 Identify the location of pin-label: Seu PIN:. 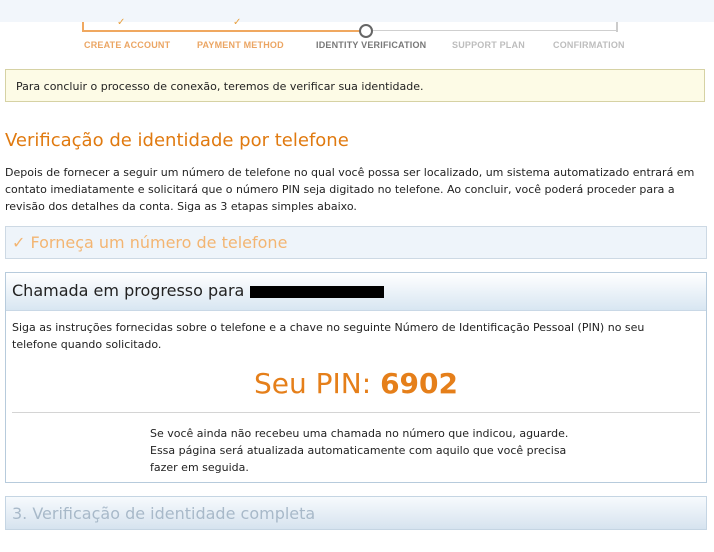
(312, 383).